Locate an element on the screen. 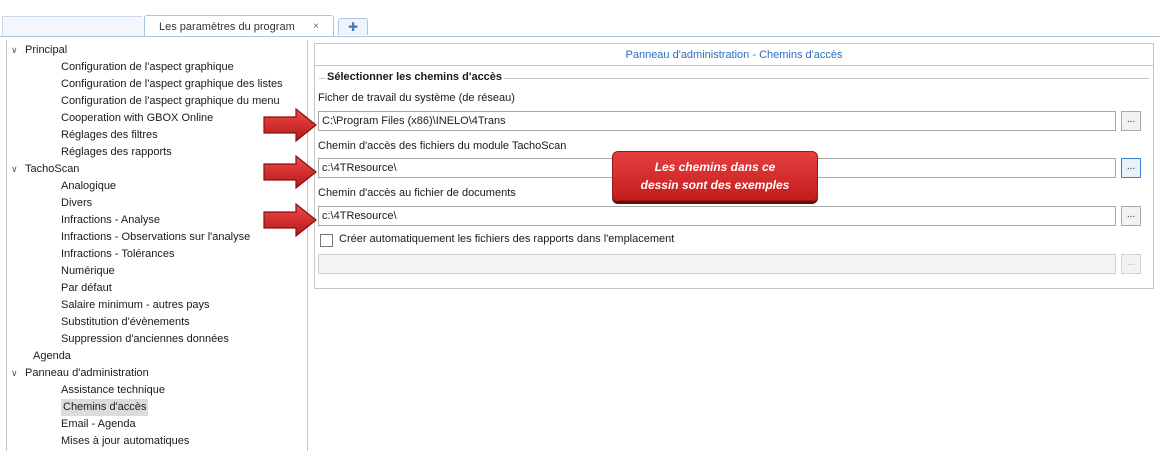 The width and height of the screenshot is (1160, 451). tree-item: Email - Agenda is located at coordinates (98, 424).